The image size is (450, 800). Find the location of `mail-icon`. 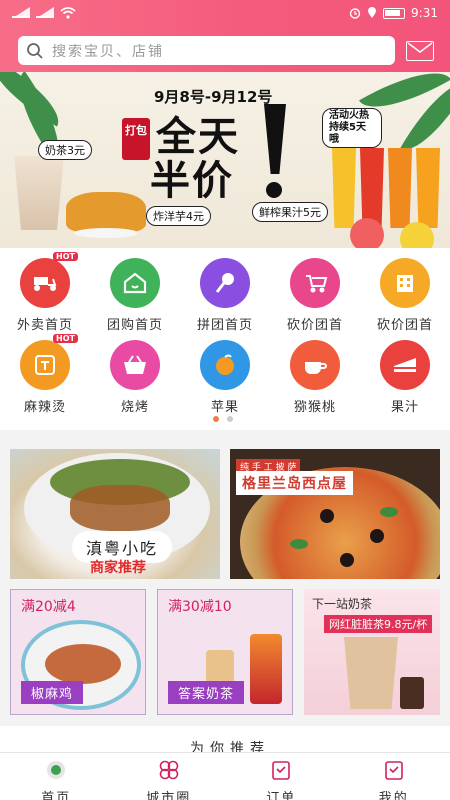

mail-icon is located at coordinates (420, 51).